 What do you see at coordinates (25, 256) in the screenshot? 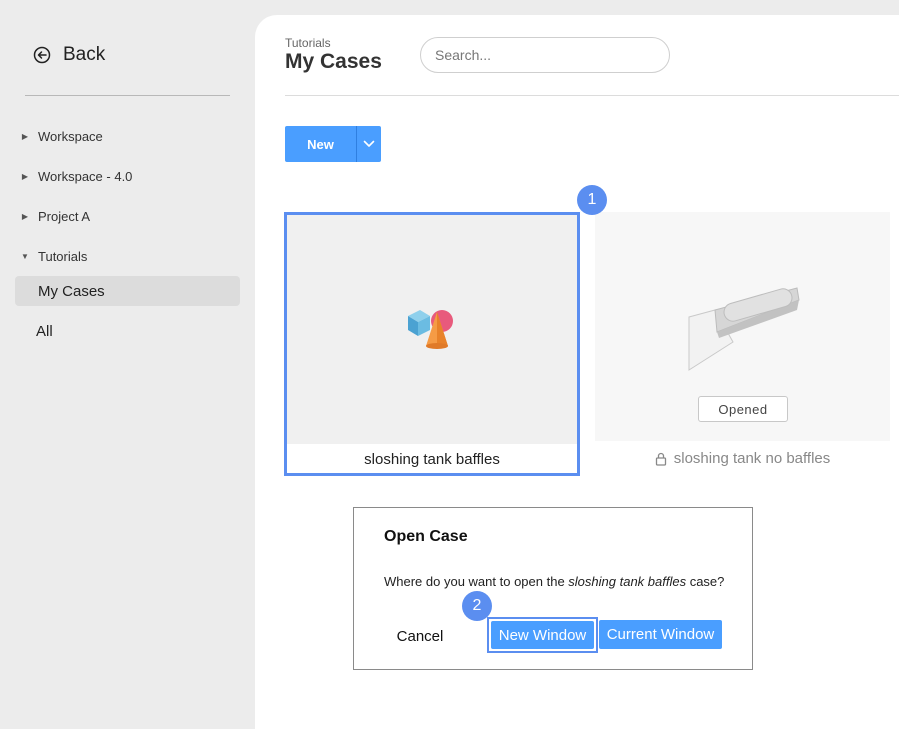
I see `caret-down-icon: ▼` at bounding box center [25, 256].